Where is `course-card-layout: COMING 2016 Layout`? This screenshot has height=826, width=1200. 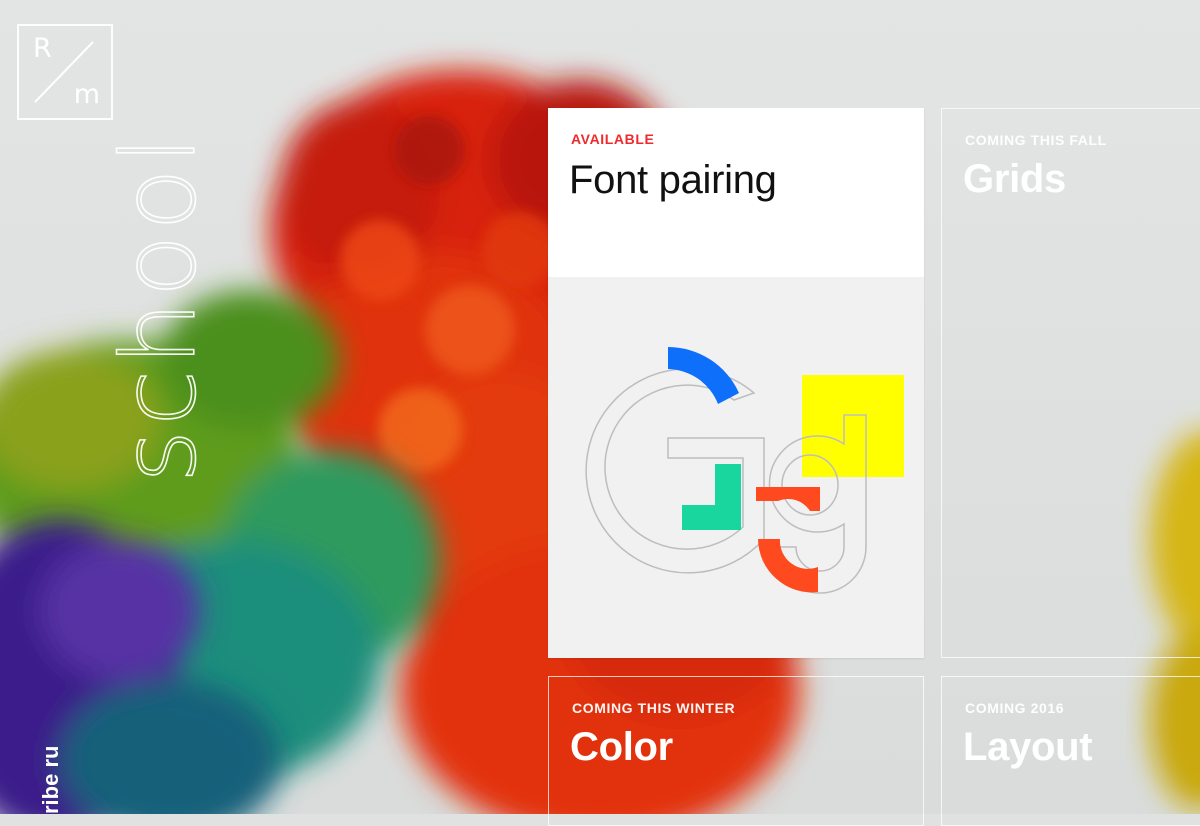 course-card-layout: COMING 2016 Layout is located at coordinates (1070, 751).